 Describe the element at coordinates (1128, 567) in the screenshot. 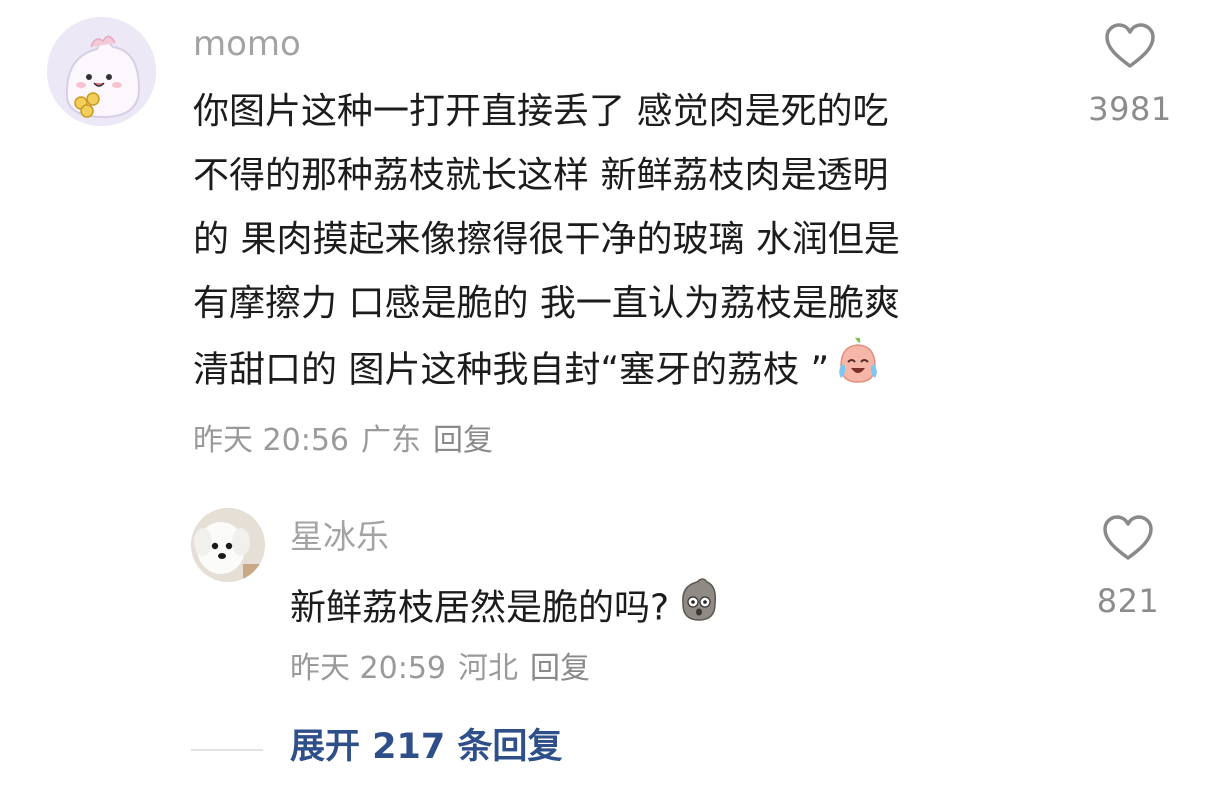

I see `like-button: 821` at that location.